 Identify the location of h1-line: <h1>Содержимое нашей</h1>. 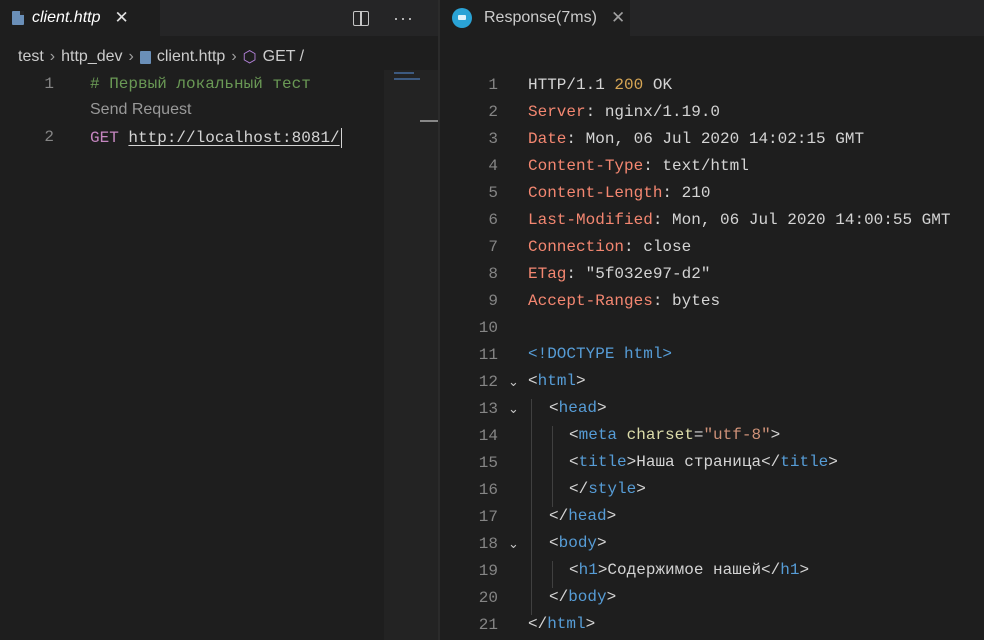
(689, 570).